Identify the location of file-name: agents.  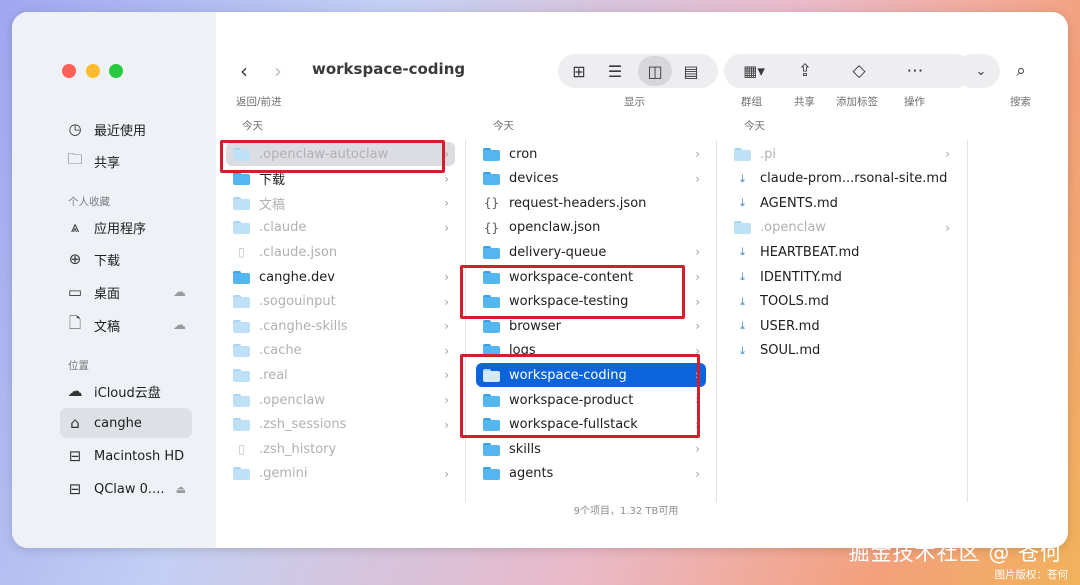
(531, 474).